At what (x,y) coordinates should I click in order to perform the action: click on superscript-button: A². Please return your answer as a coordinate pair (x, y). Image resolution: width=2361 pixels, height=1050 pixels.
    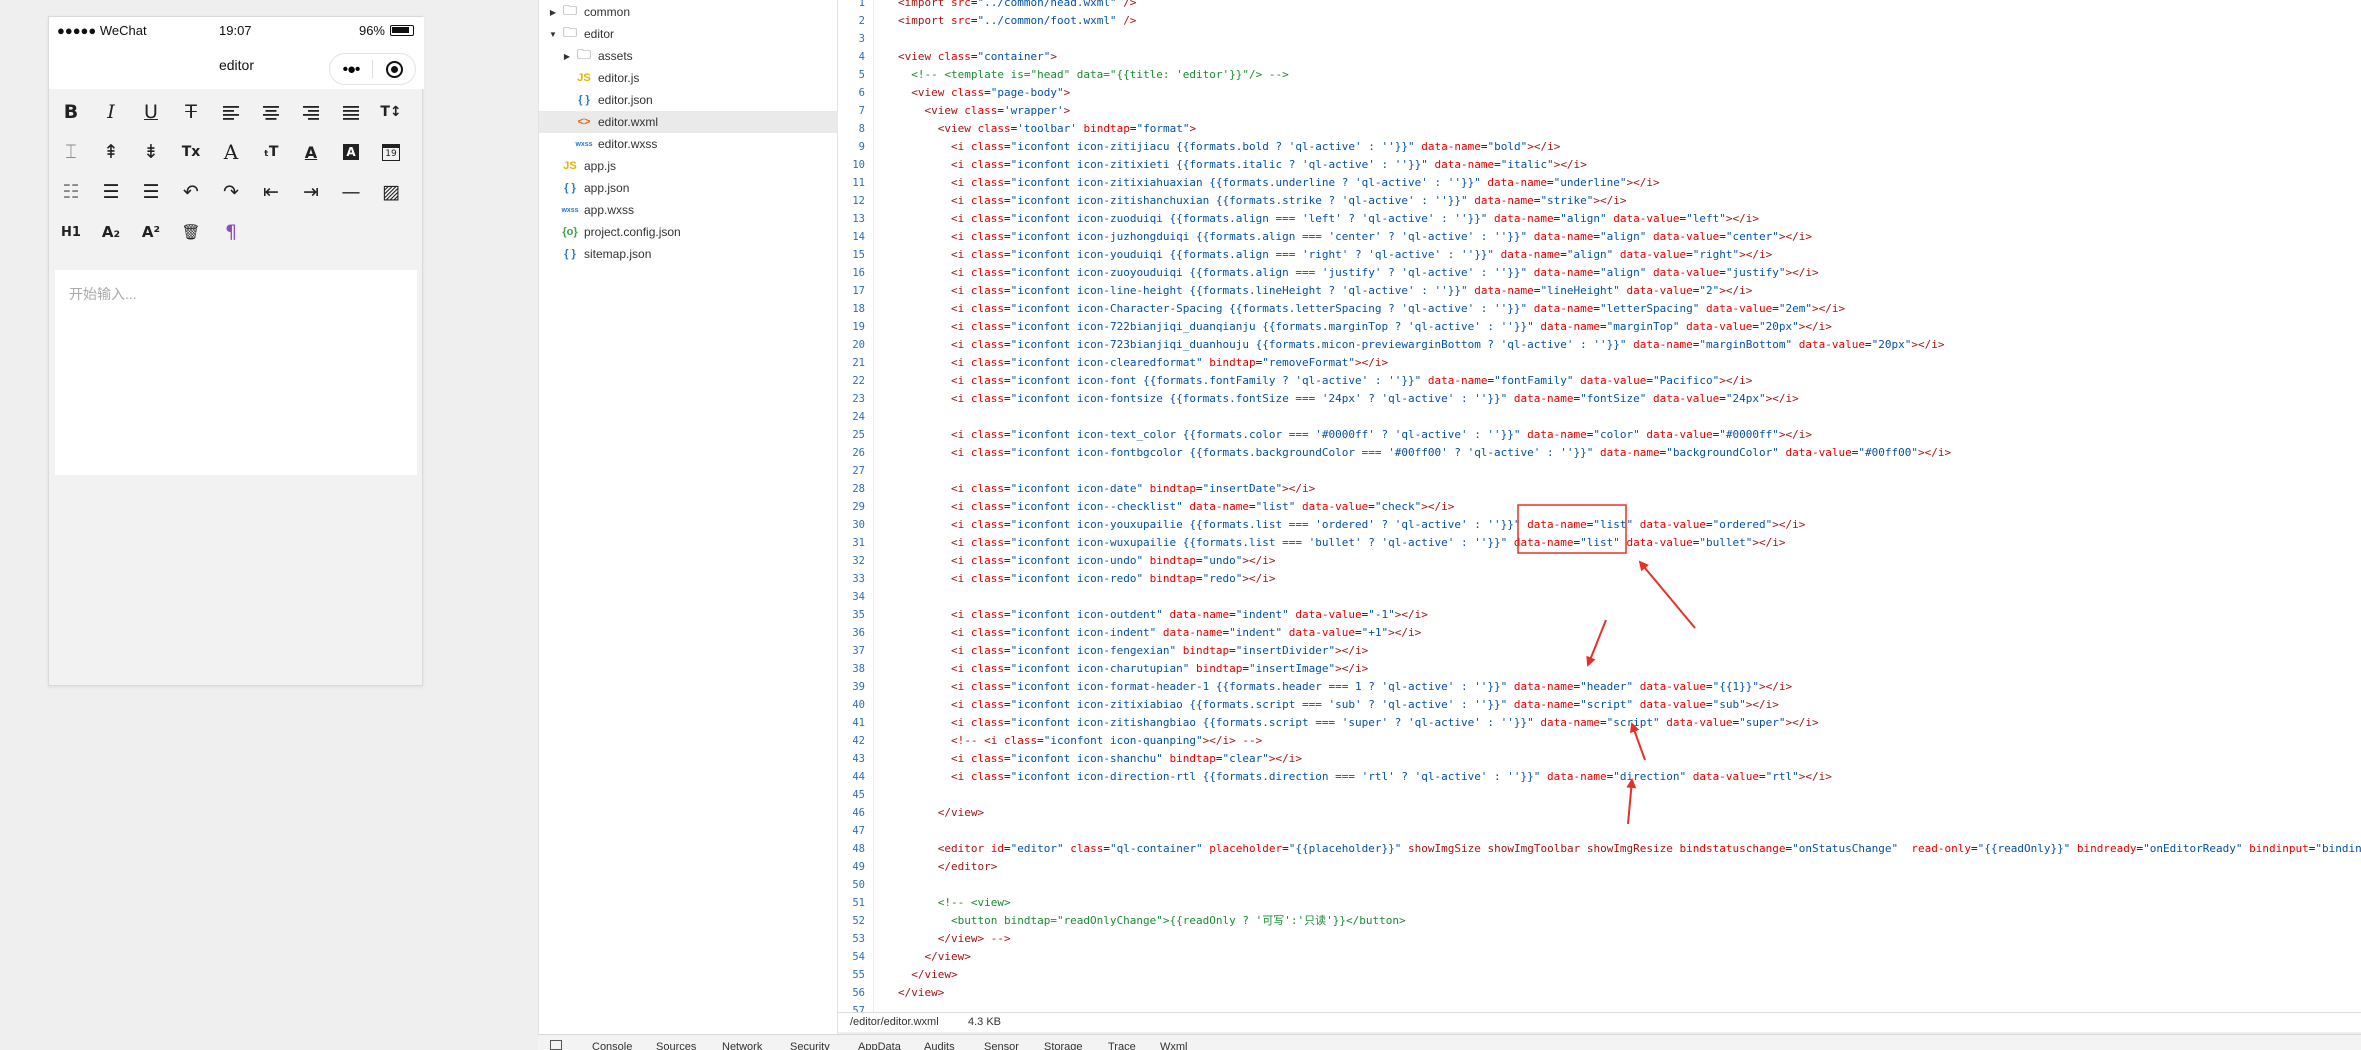
    Looking at the image, I should click on (151, 232).